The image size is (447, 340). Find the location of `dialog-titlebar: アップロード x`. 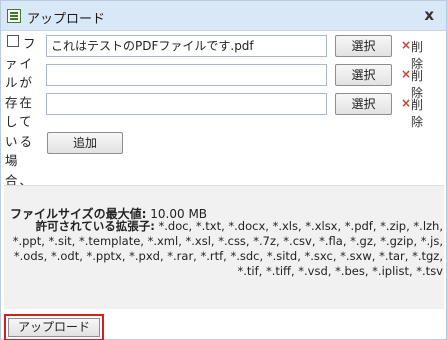

dialog-titlebar: アップロード x is located at coordinates (223, 16).